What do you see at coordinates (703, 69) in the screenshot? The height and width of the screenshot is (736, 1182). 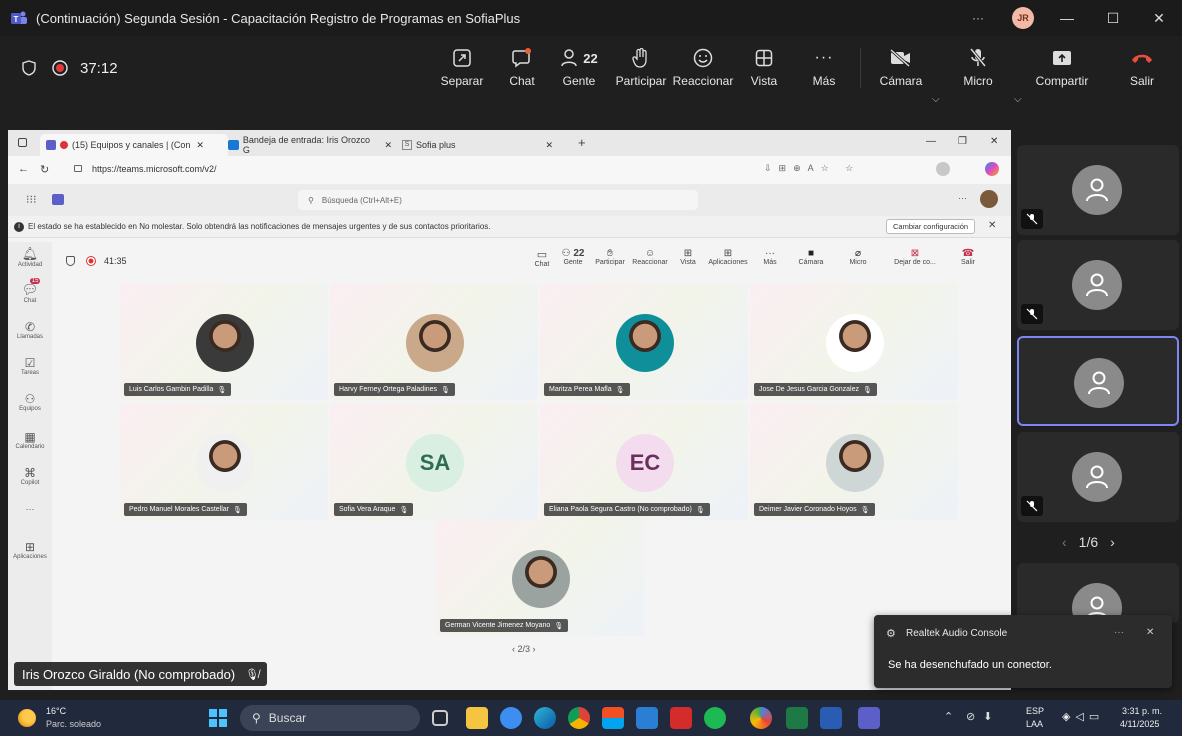 I see `reaccionar-button: Reaccionar` at bounding box center [703, 69].